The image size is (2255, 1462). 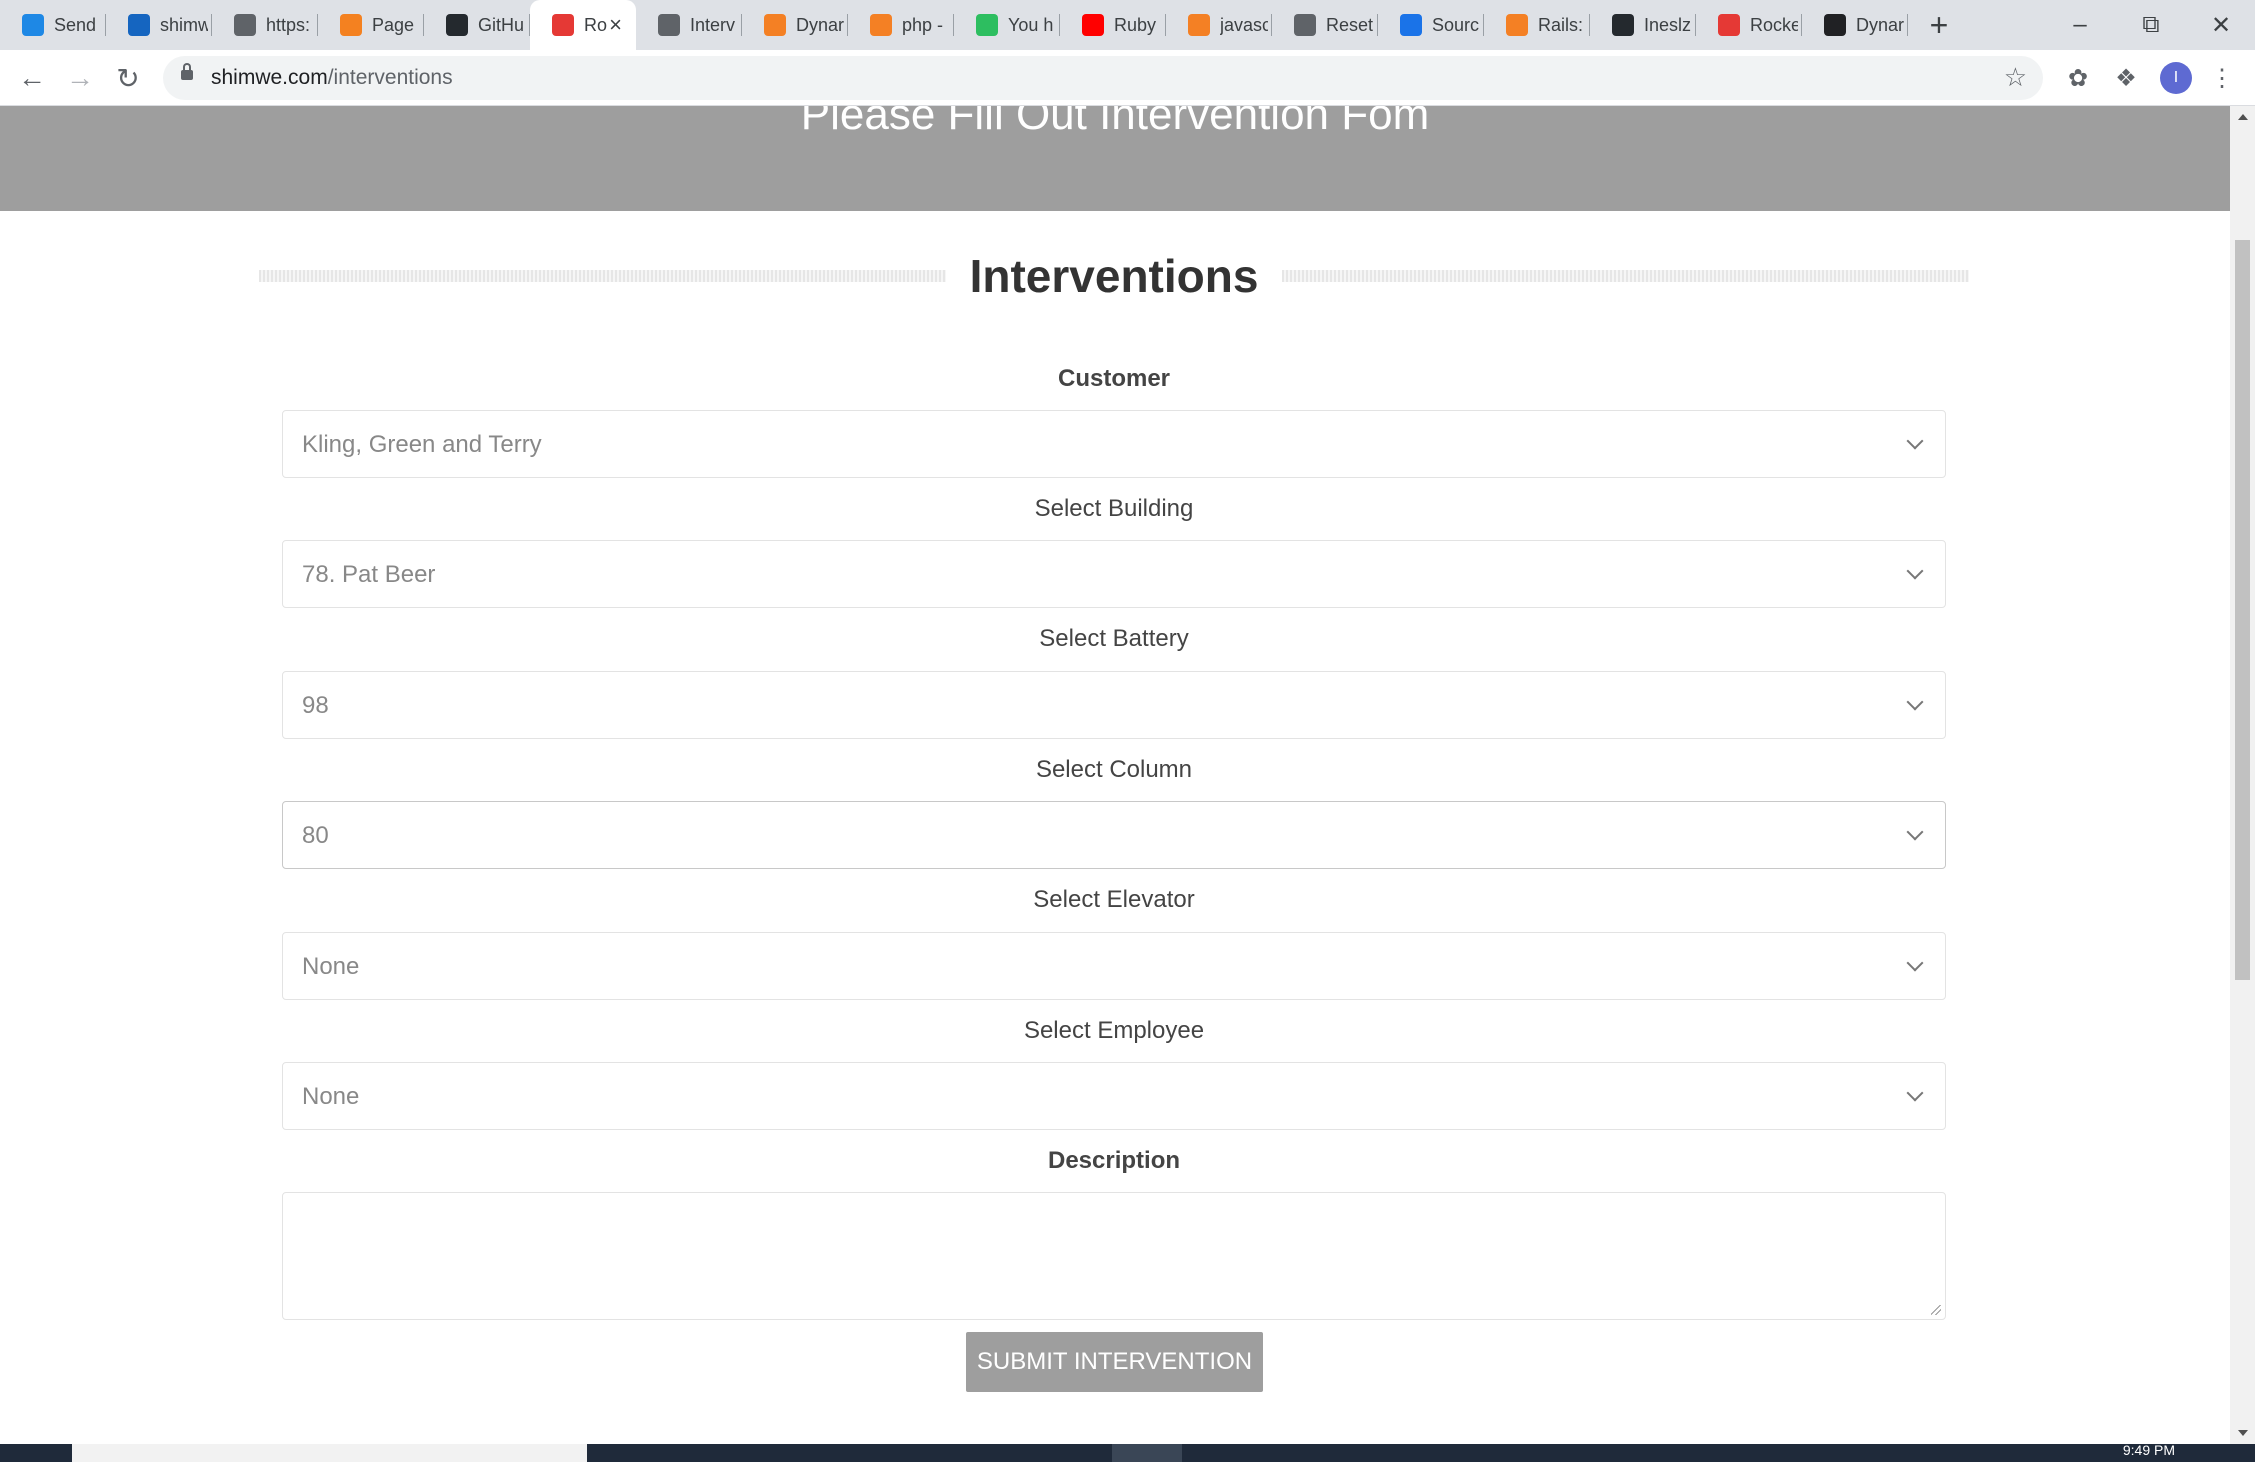 I want to click on browser-tab: Page, so click(x=371, y=25).